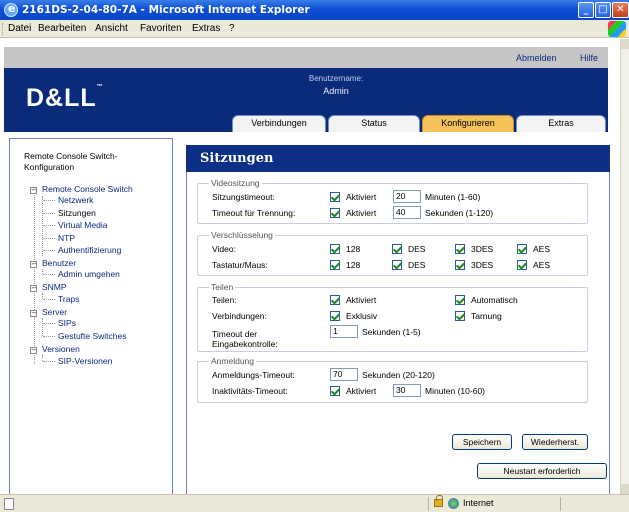 The height and width of the screenshot is (512, 629). Describe the element at coordinates (617, 29) in the screenshot. I see `windows-logo-icon` at that location.